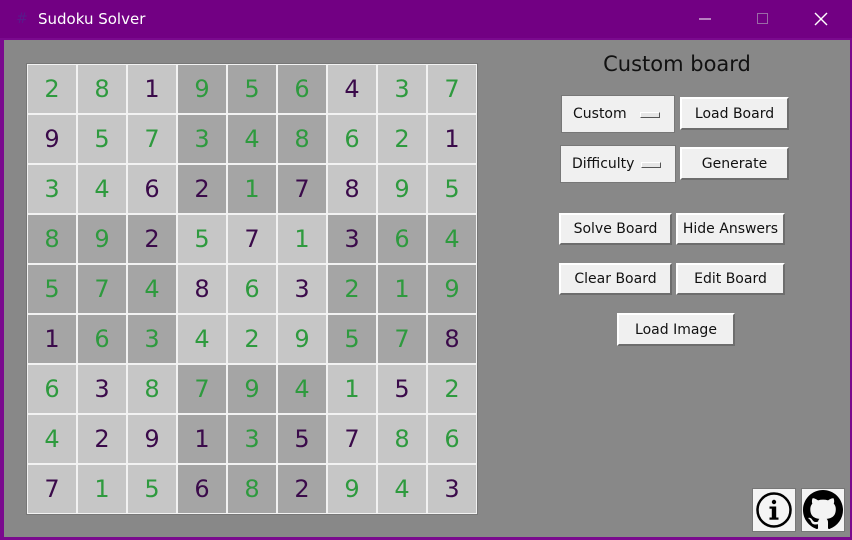 The width and height of the screenshot is (852, 540). What do you see at coordinates (730, 279) in the screenshot?
I see `edit-board-button: Edit Board` at bounding box center [730, 279].